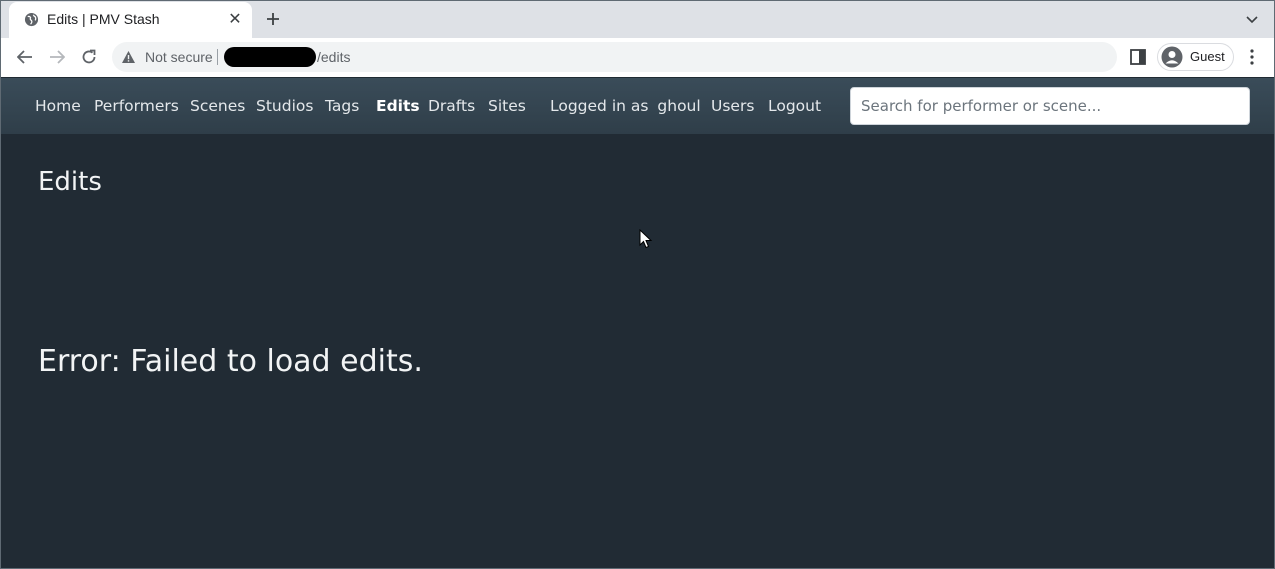 The width and height of the screenshot is (1275, 569). I want to click on page-title: Edits, so click(70, 182).